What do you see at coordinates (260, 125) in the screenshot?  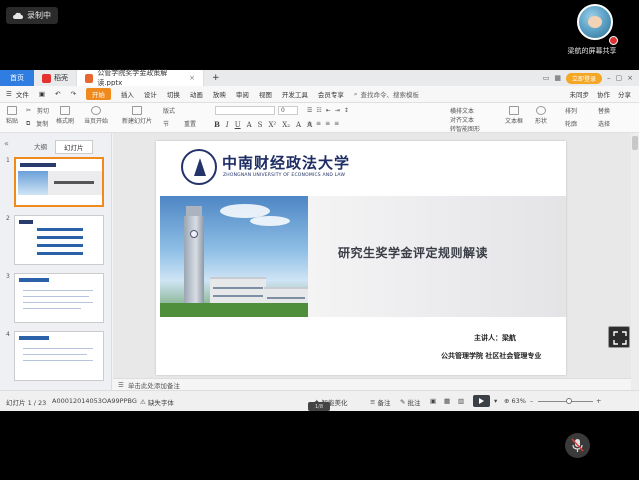 I see `strikethrough-icon: S` at bounding box center [260, 125].